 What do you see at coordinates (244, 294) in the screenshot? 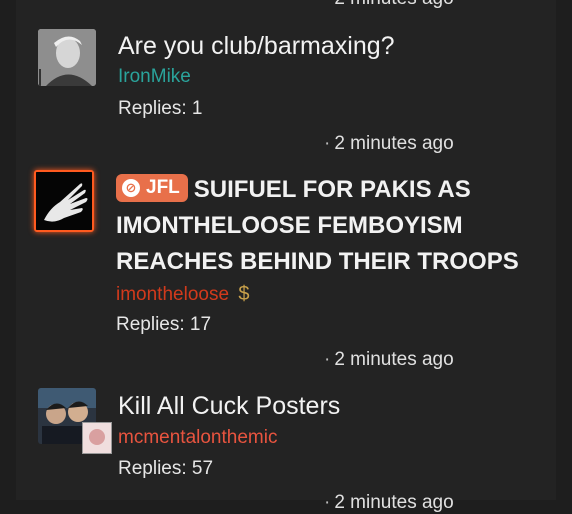
I see `money-bag-icon: $` at bounding box center [244, 294].